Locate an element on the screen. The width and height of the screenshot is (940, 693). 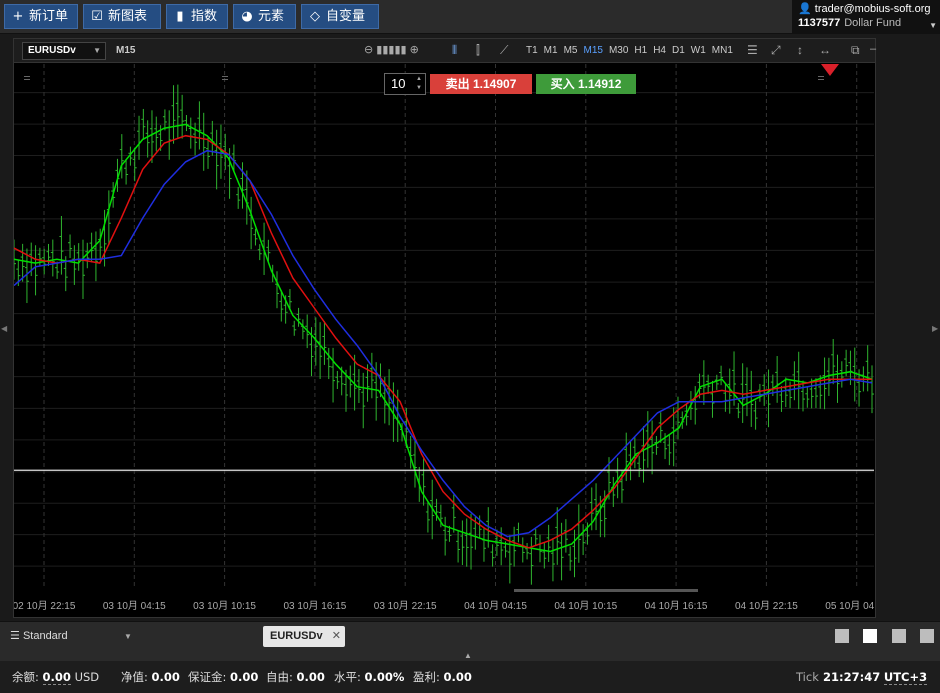
timeframe-h4: H4 is located at coordinates (659, 50).